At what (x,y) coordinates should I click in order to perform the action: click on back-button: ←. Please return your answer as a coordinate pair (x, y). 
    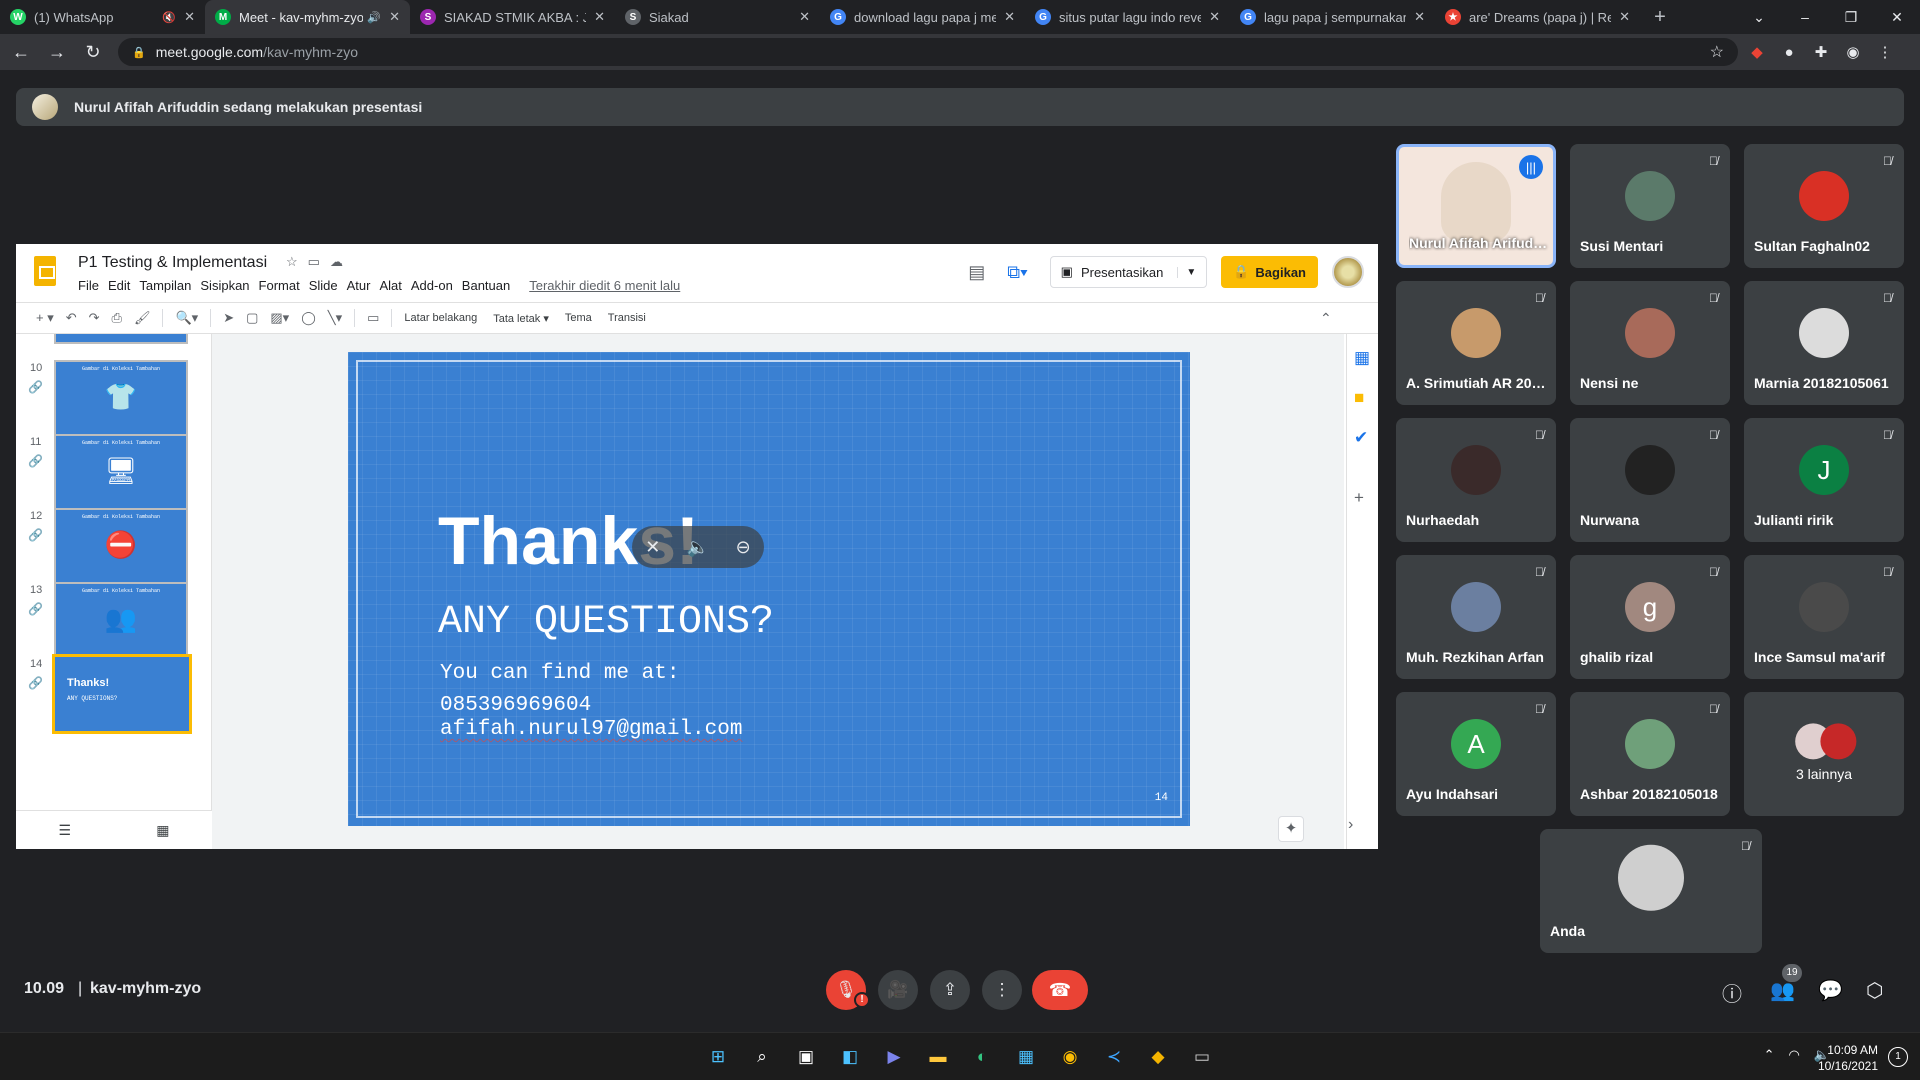
    Looking at the image, I should click on (21, 52).